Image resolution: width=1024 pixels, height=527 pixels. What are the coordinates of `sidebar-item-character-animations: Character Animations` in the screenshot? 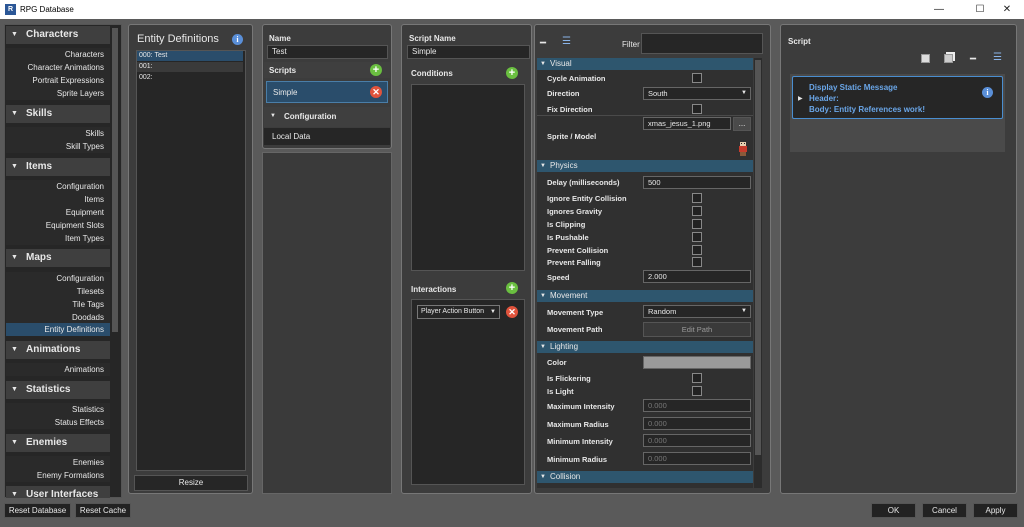 It's located at (58, 67).